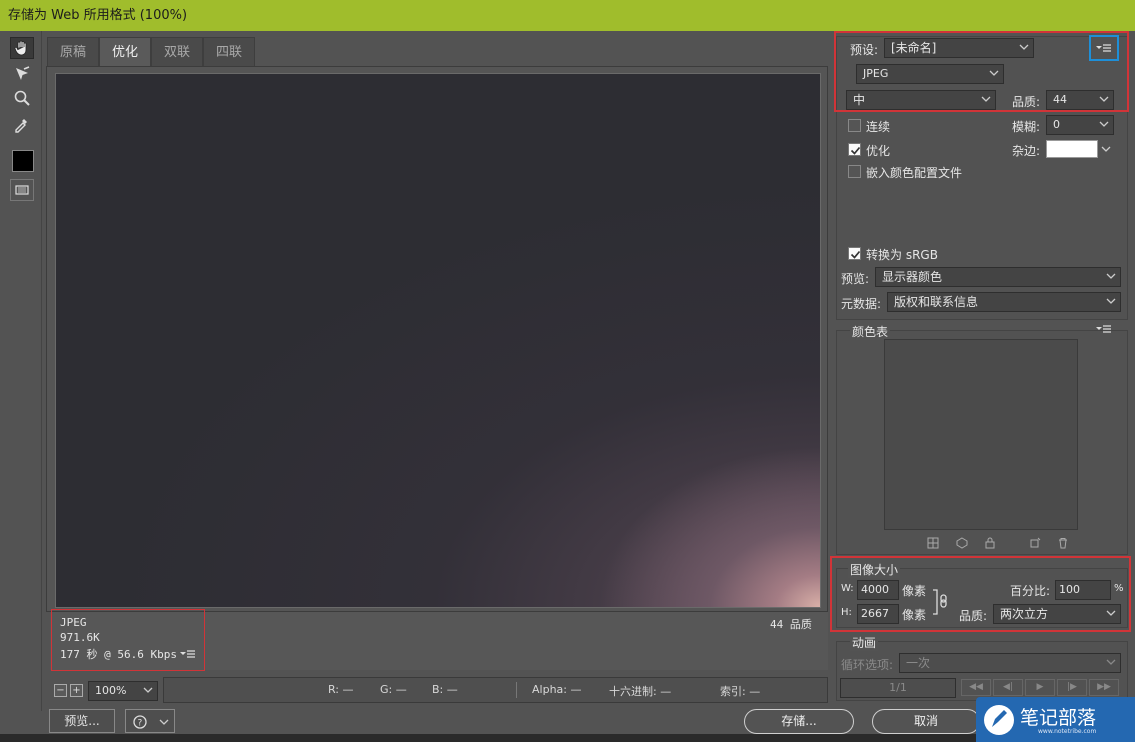 Image resolution: width=1135 pixels, height=742 pixels. Describe the element at coordinates (1072, 149) in the screenshot. I see `matte-color-swatch` at that location.